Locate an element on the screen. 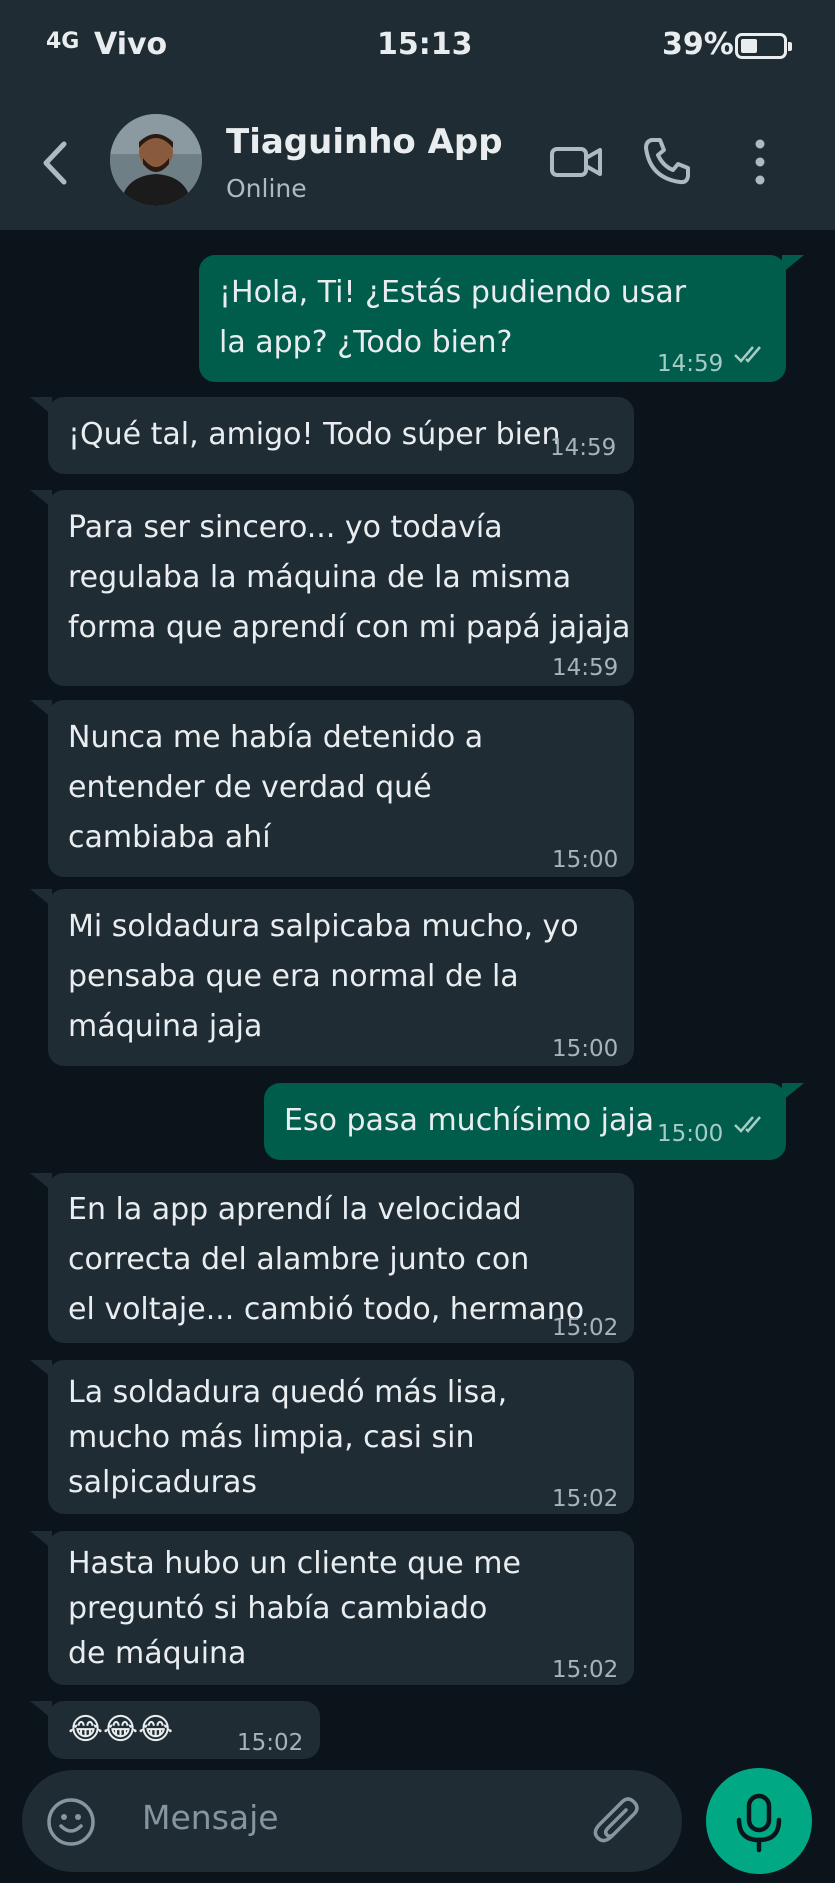 The image size is (835, 1883). message-bubble: Eso pasa muchísimo jaja 15:00 is located at coordinates (534, 1121).